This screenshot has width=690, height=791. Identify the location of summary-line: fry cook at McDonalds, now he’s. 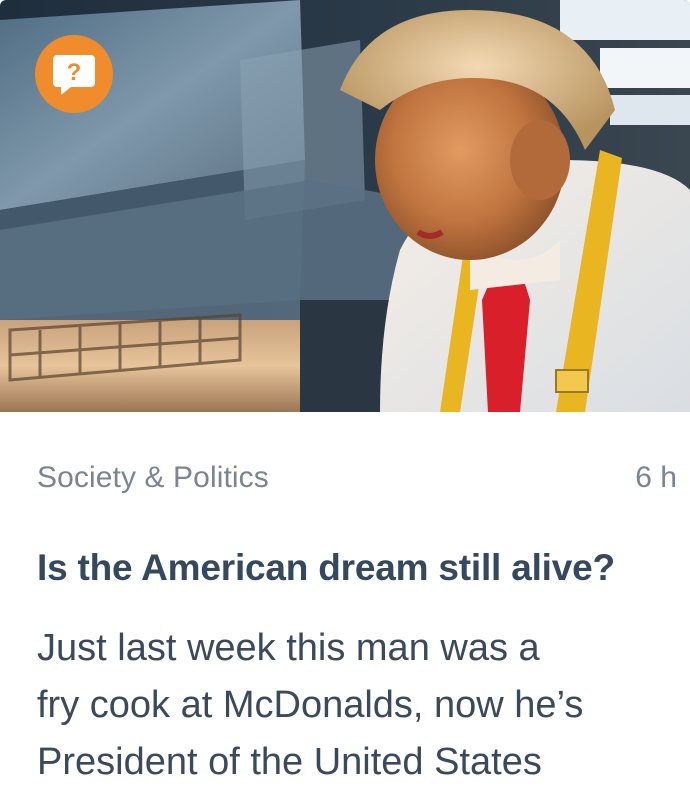
(310, 705).